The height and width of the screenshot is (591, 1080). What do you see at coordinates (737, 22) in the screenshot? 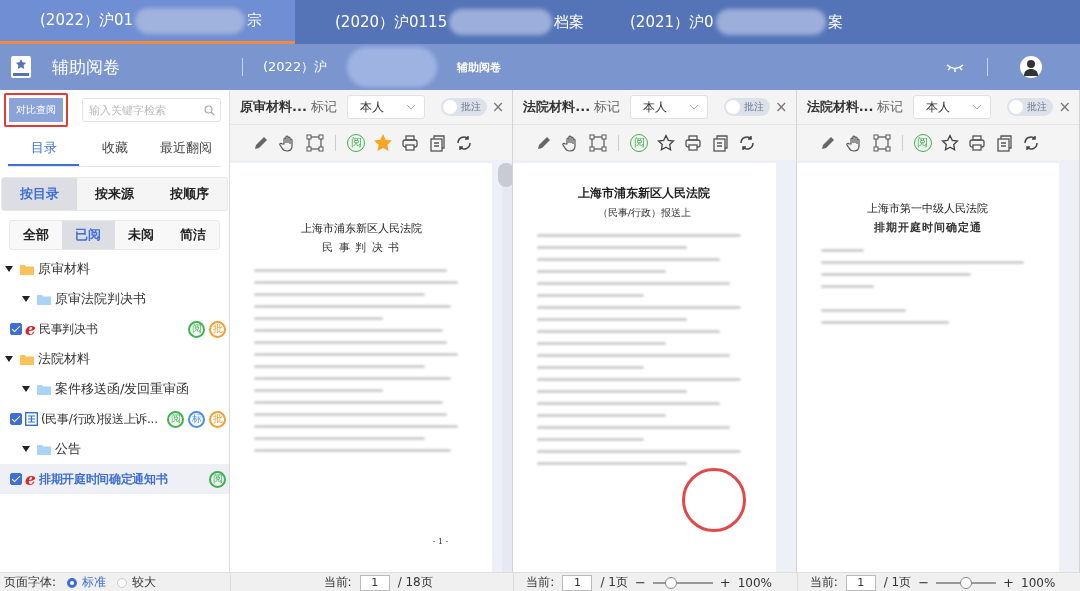
I see `case-tab: (2021）沪0 案` at bounding box center [737, 22].